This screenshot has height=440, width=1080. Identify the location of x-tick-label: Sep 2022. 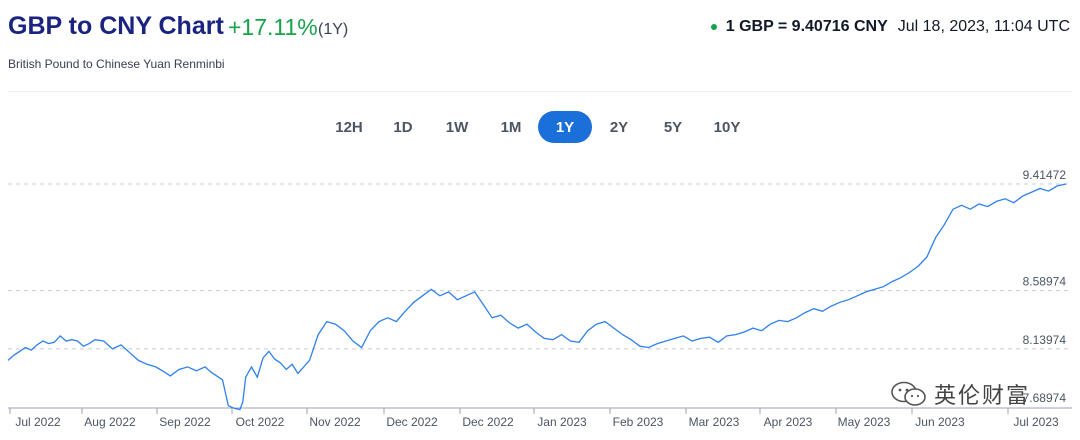
(185, 422).